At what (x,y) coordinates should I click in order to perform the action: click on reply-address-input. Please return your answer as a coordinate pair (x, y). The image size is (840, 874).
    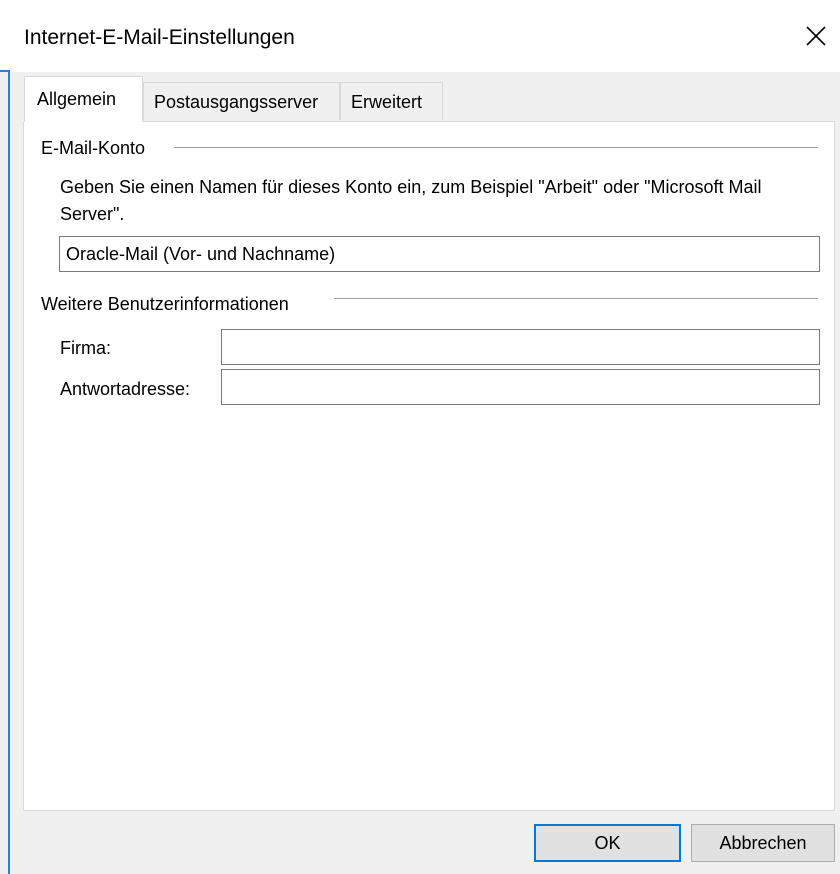
    Looking at the image, I should click on (520, 387).